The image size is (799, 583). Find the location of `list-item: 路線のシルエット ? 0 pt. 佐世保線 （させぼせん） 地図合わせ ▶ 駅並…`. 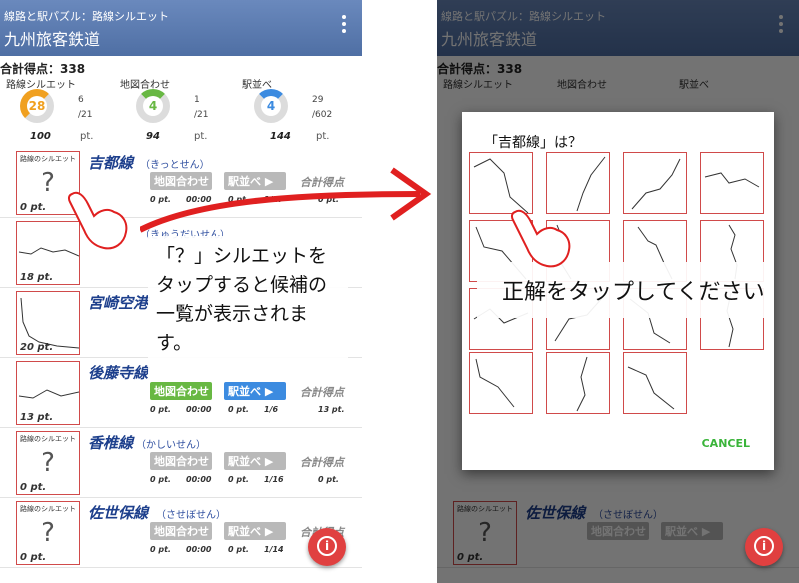

list-item: 路線のシルエット ? 0 pt. 佐世保線 （させぼせん） 地図合わせ ▶ 駅並… is located at coordinates (181, 533).